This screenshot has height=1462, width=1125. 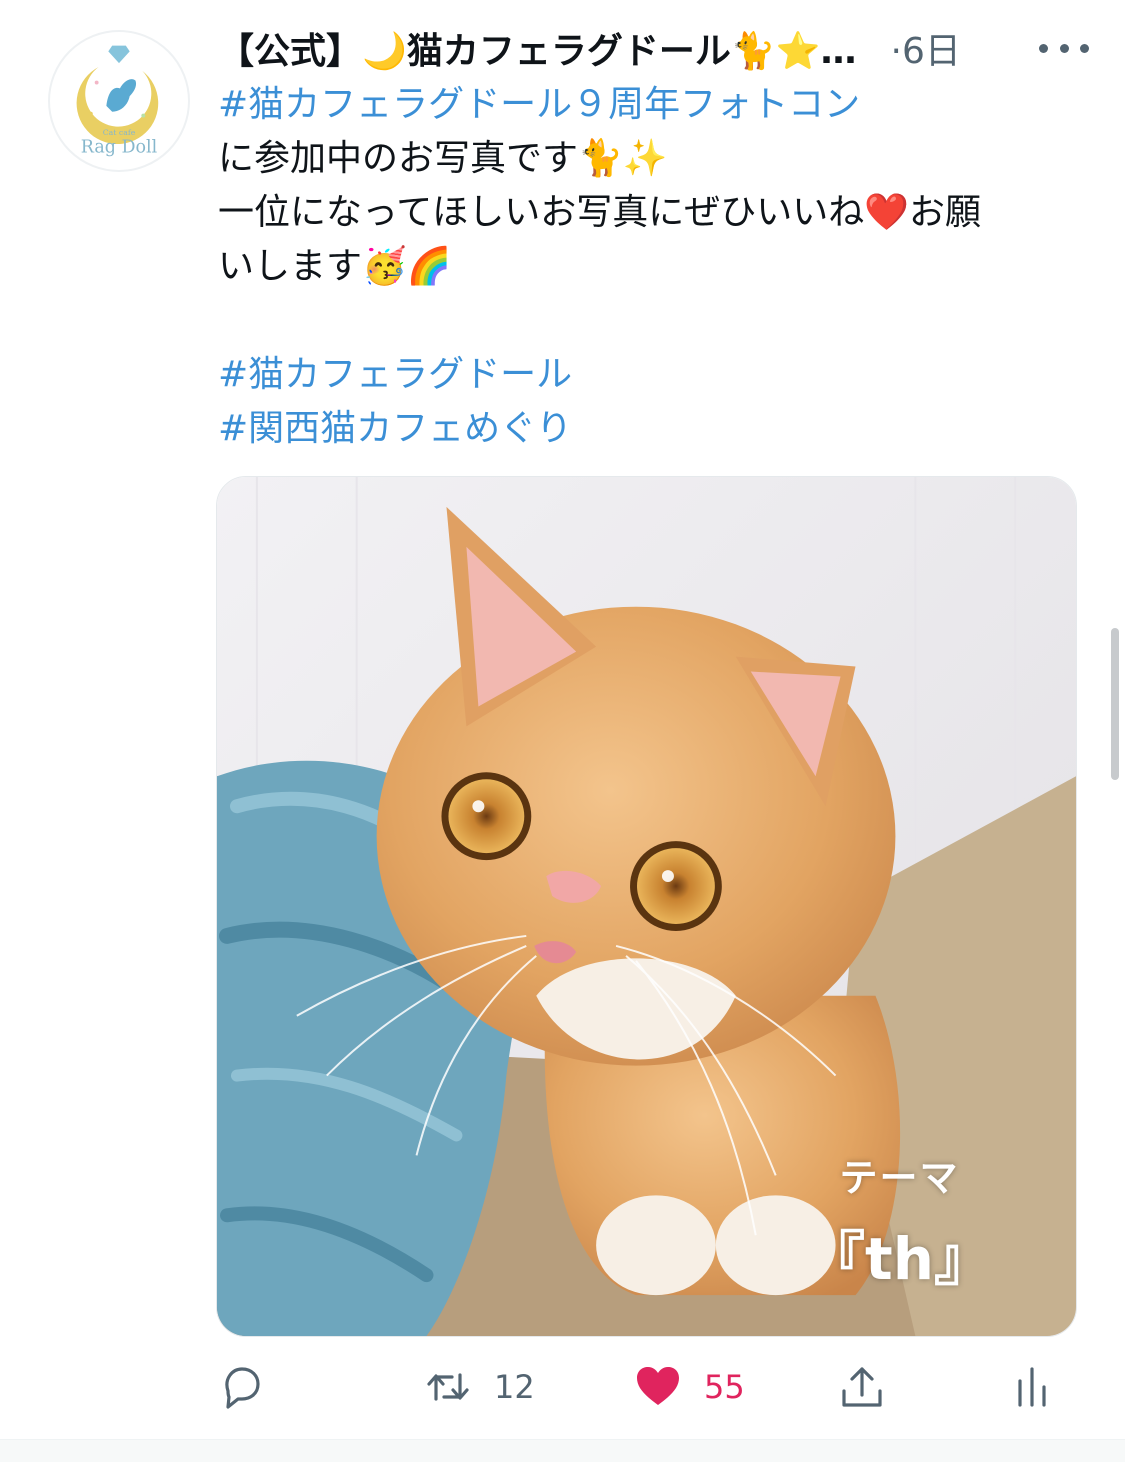 I want to click on avatar-text: Rag Doll, so click(x=119, y=148).